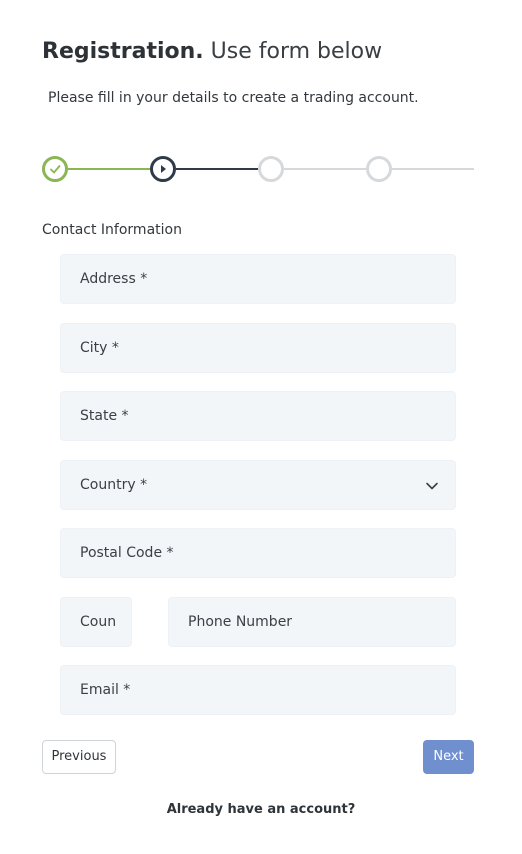  What do you see at coordinates (296, 51) in the screenshot?
I see `page-title-light: Use form below` at bounding box center [296, 51].